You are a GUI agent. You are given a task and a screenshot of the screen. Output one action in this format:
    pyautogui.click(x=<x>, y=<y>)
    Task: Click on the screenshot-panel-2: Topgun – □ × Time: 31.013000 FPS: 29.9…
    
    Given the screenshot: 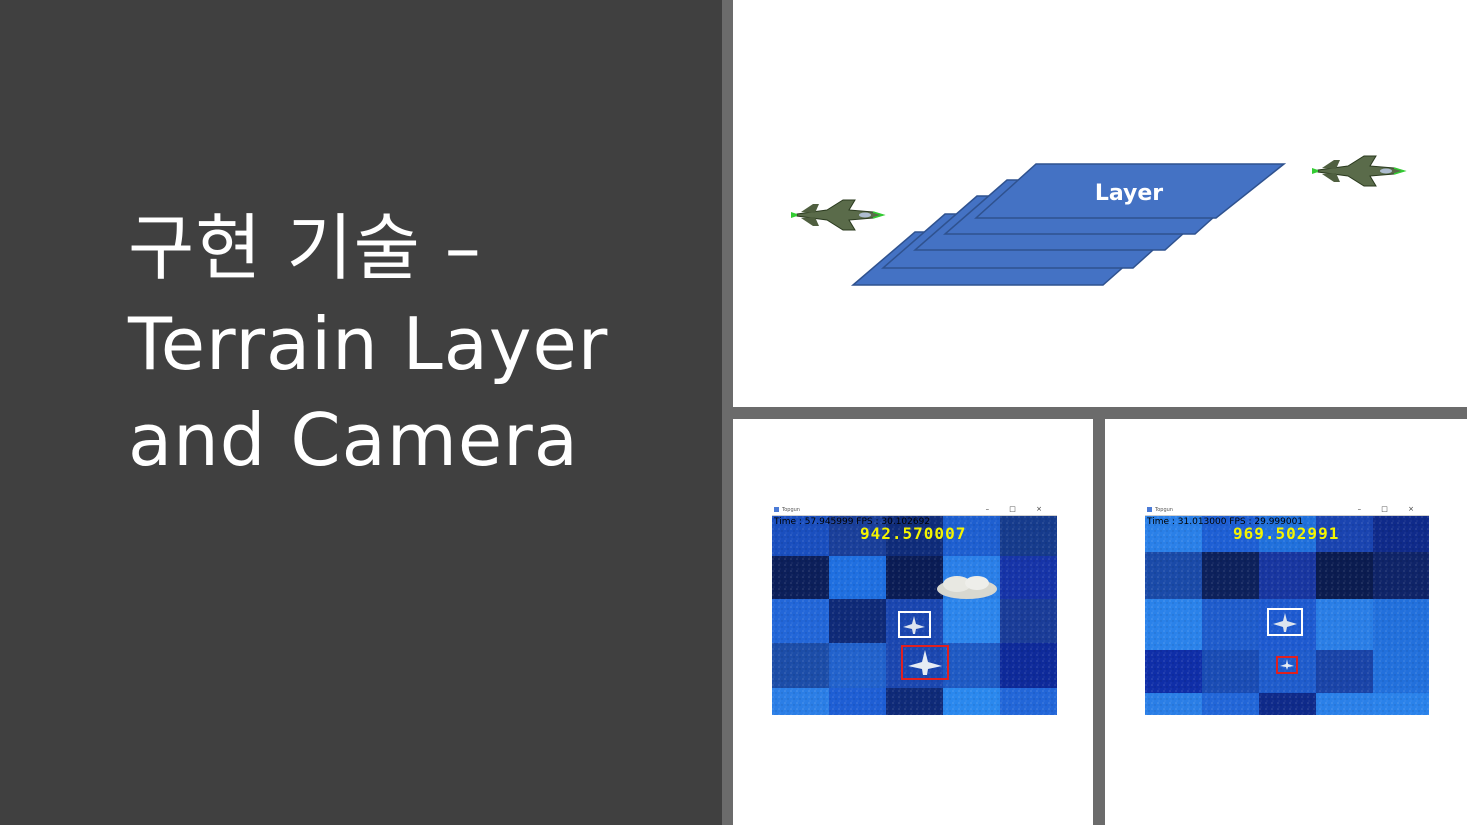 What is the action you would take?
    pyautogui.click(x=1286, y=622)
    